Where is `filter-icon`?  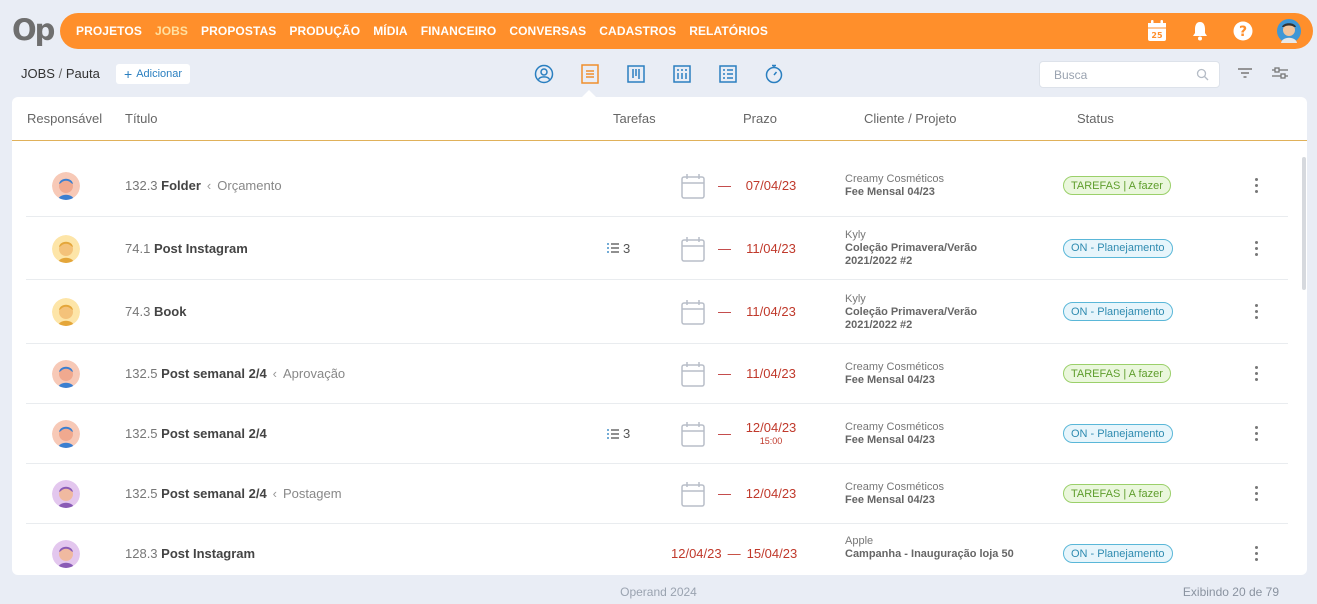
filter-icon is located at coordinates (1245, 75).